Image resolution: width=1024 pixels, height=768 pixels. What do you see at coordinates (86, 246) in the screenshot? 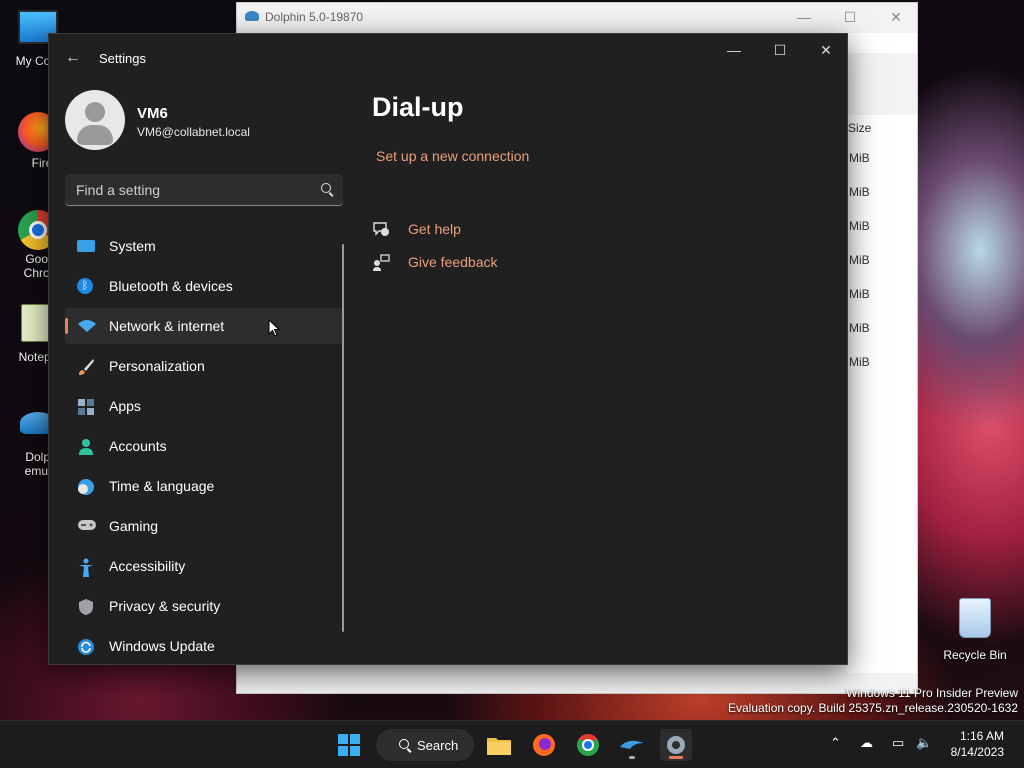
I see `system-icon` at bounding box center [86, 246].